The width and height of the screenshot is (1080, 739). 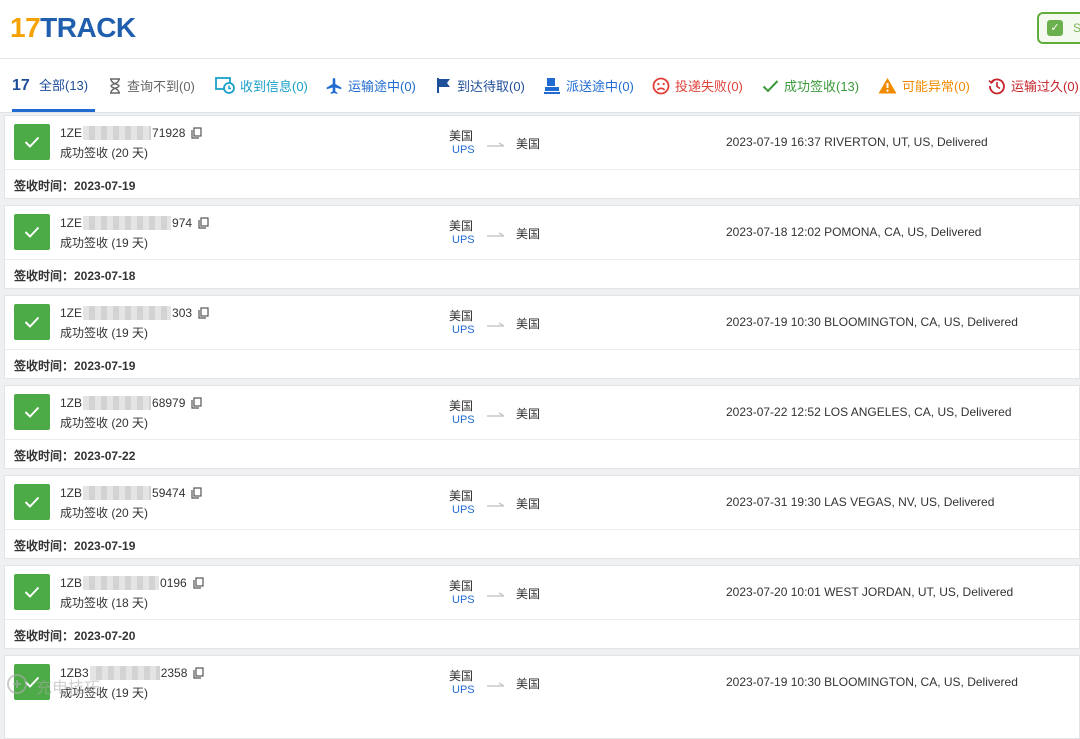 I want to click on warning-icon, so click(x=887, y=85).